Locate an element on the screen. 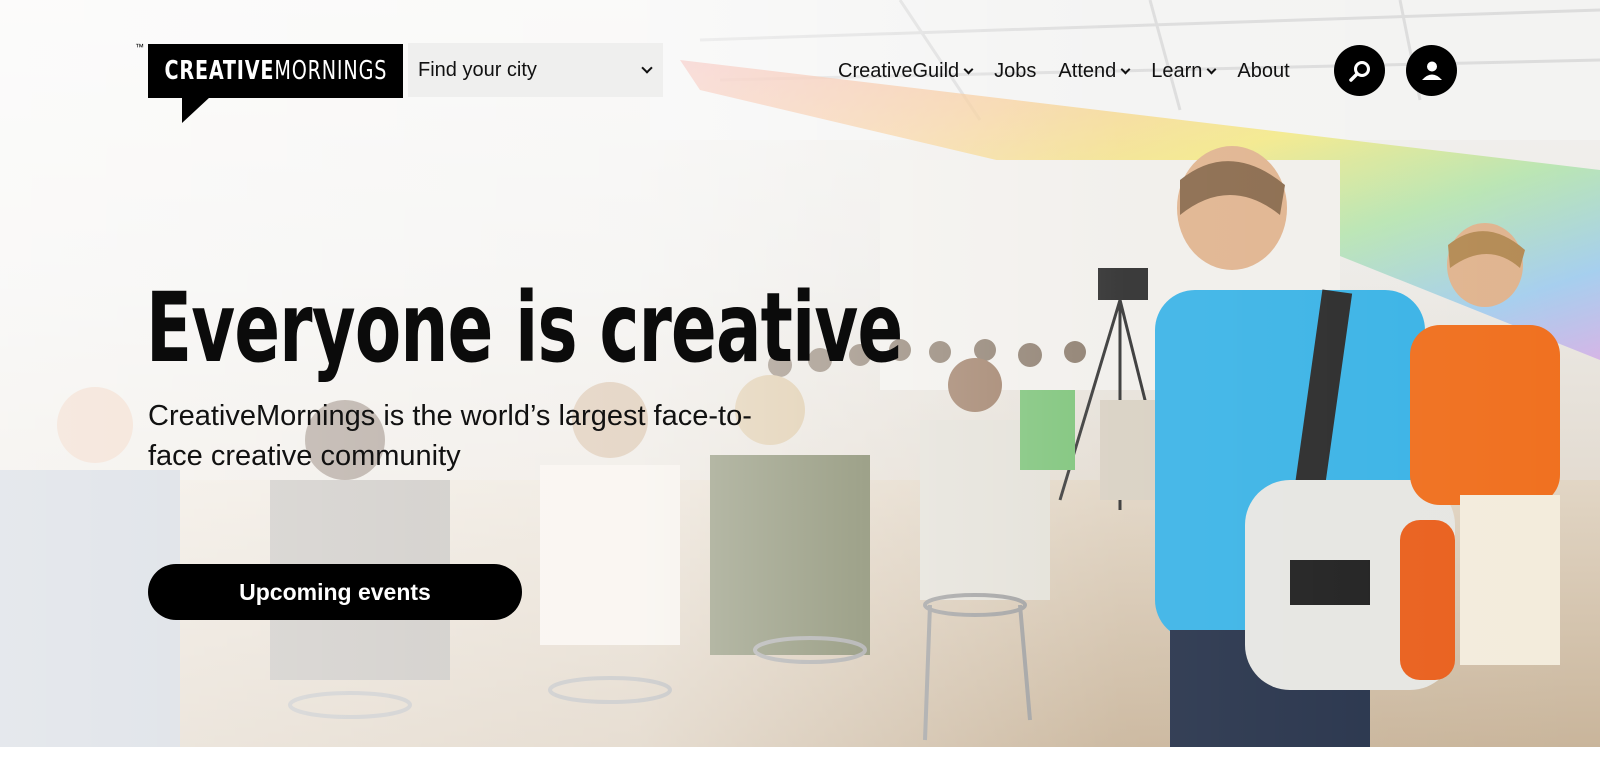 This screenshot has height=762, width=1600. nav-item-learn: Learn is located at coordinates (1184, 71).